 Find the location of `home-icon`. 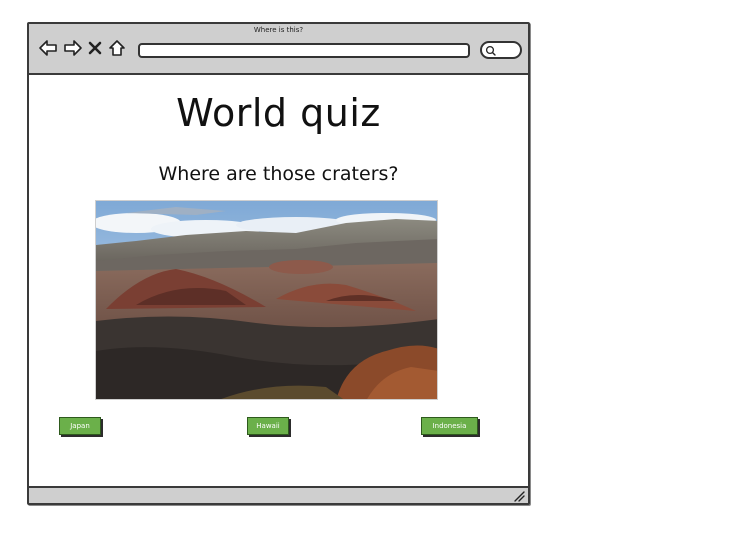

home-icon is located at coordinates (117, 48).